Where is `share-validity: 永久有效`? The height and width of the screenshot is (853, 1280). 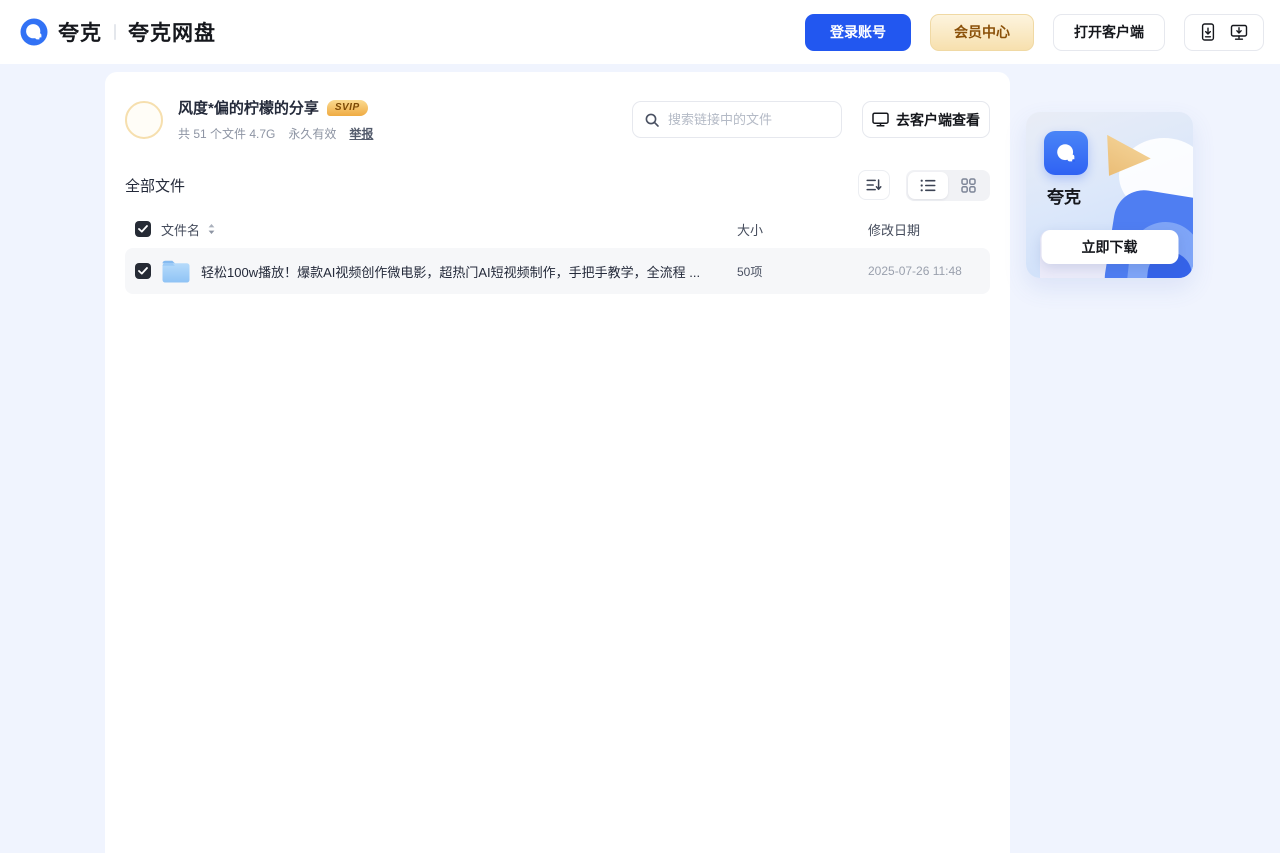
share-validity: 永久有效 is located at coordinates (312, 134).